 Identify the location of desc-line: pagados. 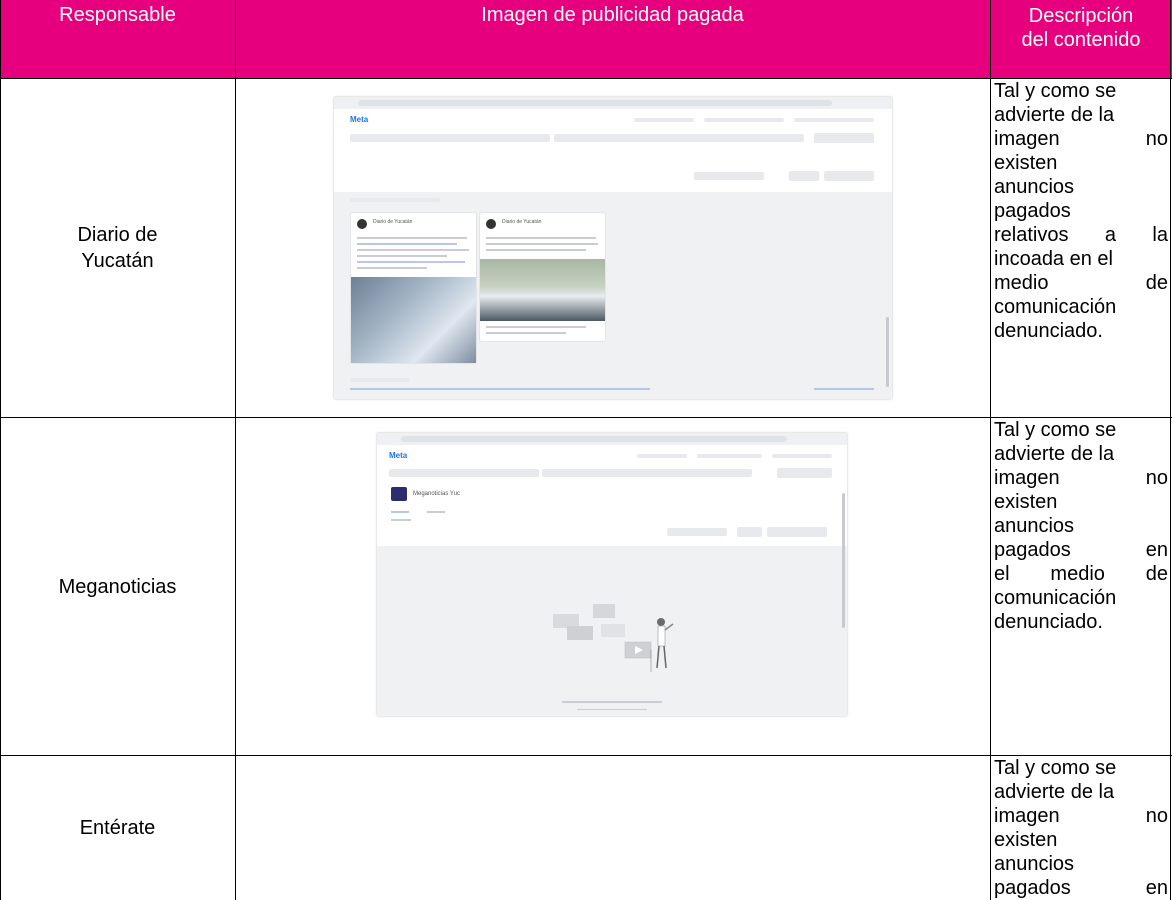
(1032, 211).